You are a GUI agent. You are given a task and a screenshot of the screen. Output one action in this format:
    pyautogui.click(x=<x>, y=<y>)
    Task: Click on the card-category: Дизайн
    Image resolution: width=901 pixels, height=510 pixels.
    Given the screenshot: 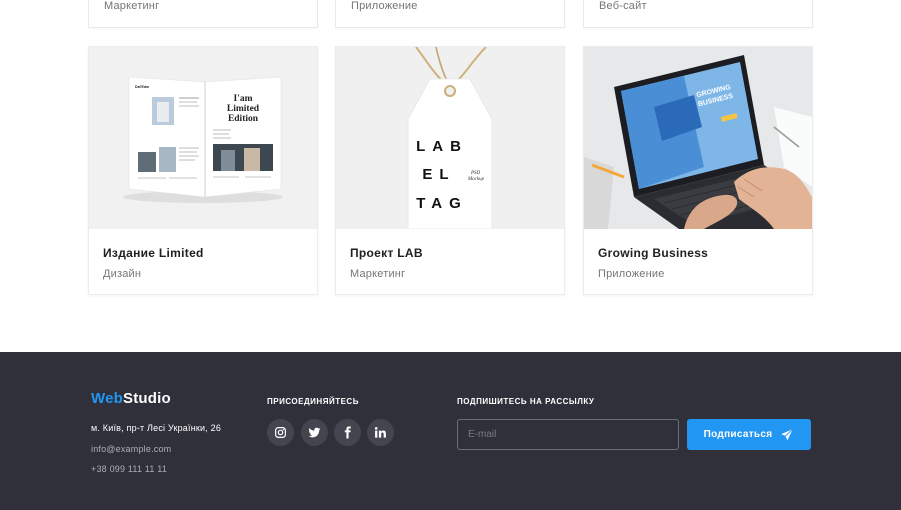 What is the action you would take?
    pyautogui.click(x=122, y=274)
    